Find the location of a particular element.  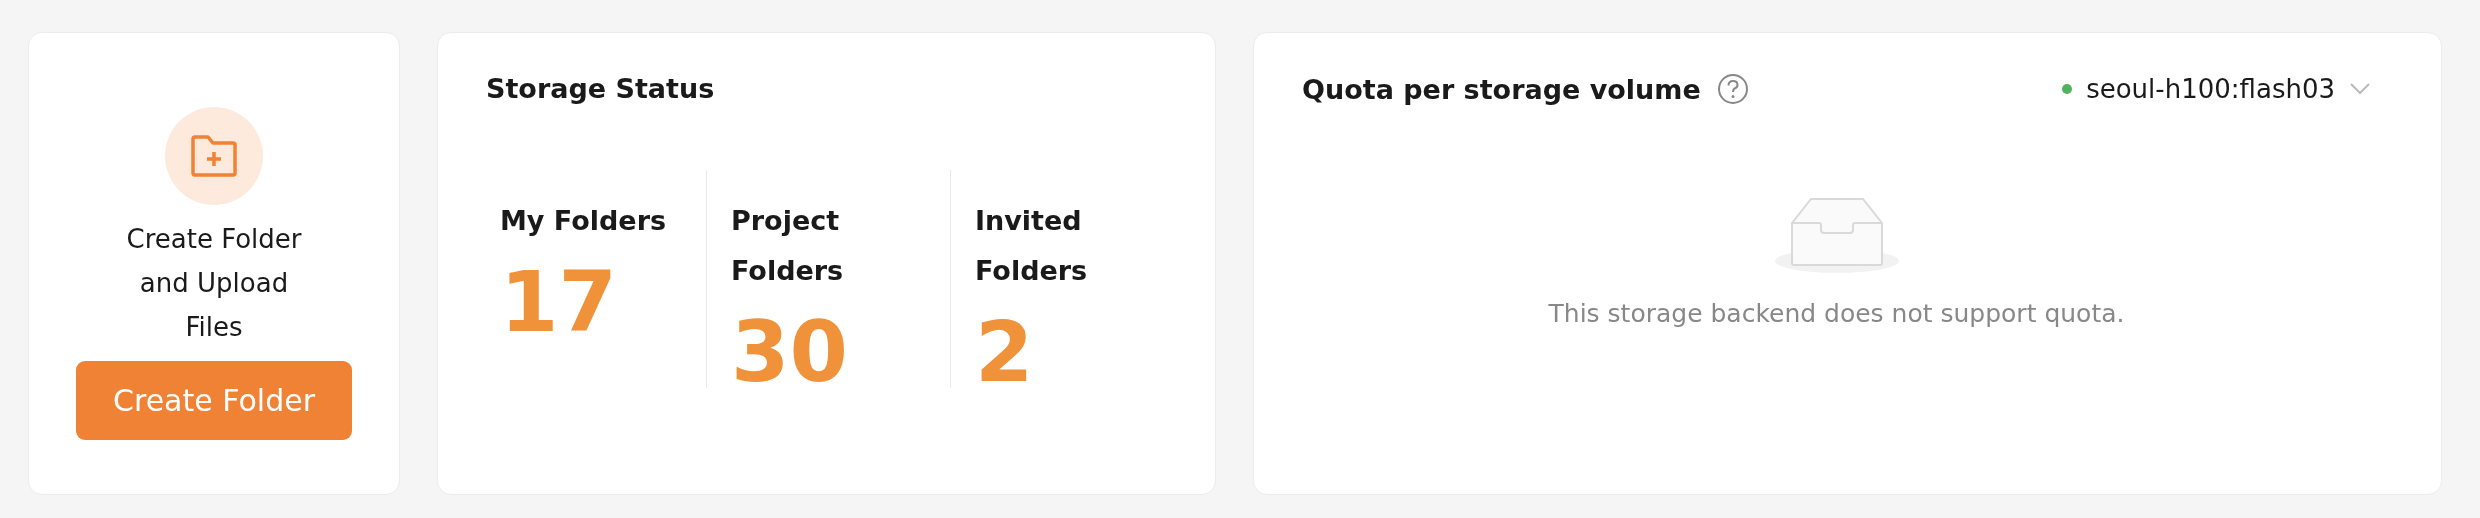

help-icon is located at coordinates (1732, 89).